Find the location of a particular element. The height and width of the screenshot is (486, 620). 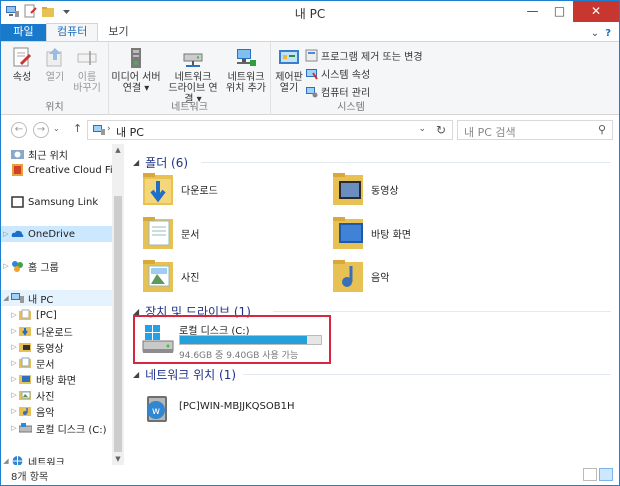

folder-music: 음악 is located at coordinates (390, 276).